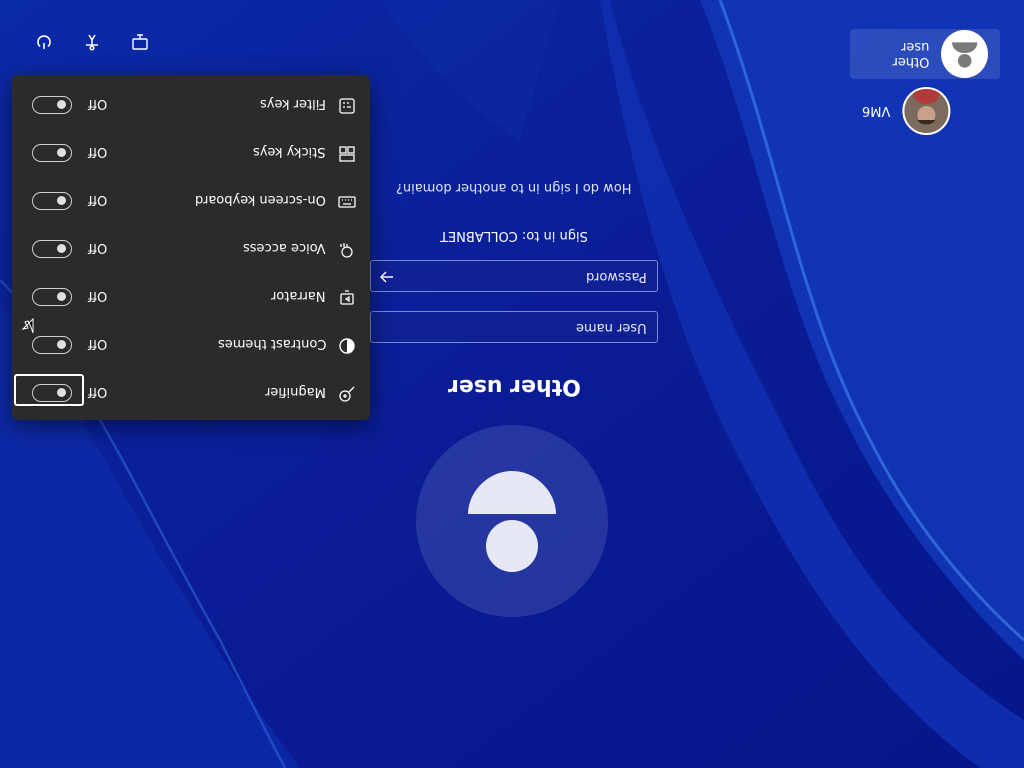 Image resolution: width=1024 pixels, height=768 pixels. What do you see at coordinates (347, 202) in the screenshot?
I see `keyboard-icon` at bounding box center [347, 202].